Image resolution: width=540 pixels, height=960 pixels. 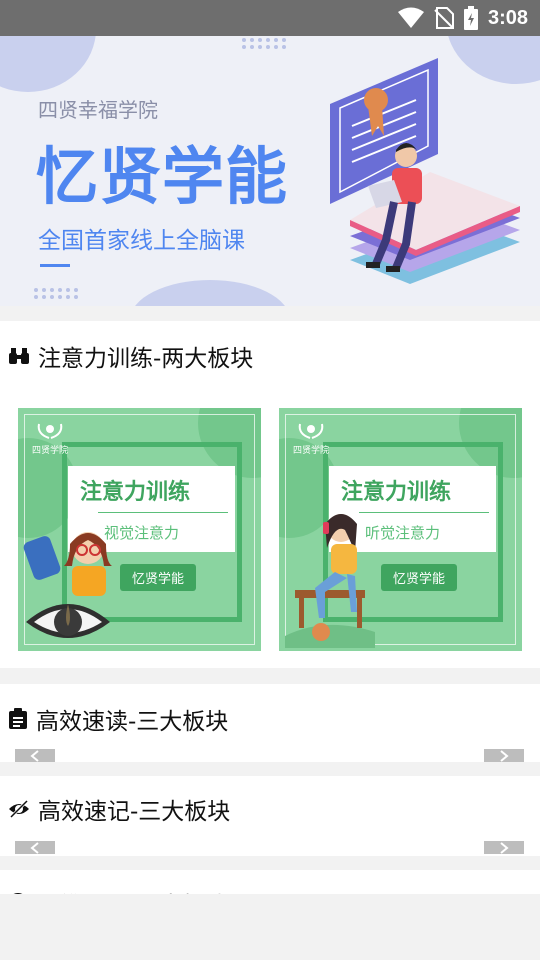 I want to click on banner-slogan: 全国首家线上全脑课, so click(x=141, y=241).